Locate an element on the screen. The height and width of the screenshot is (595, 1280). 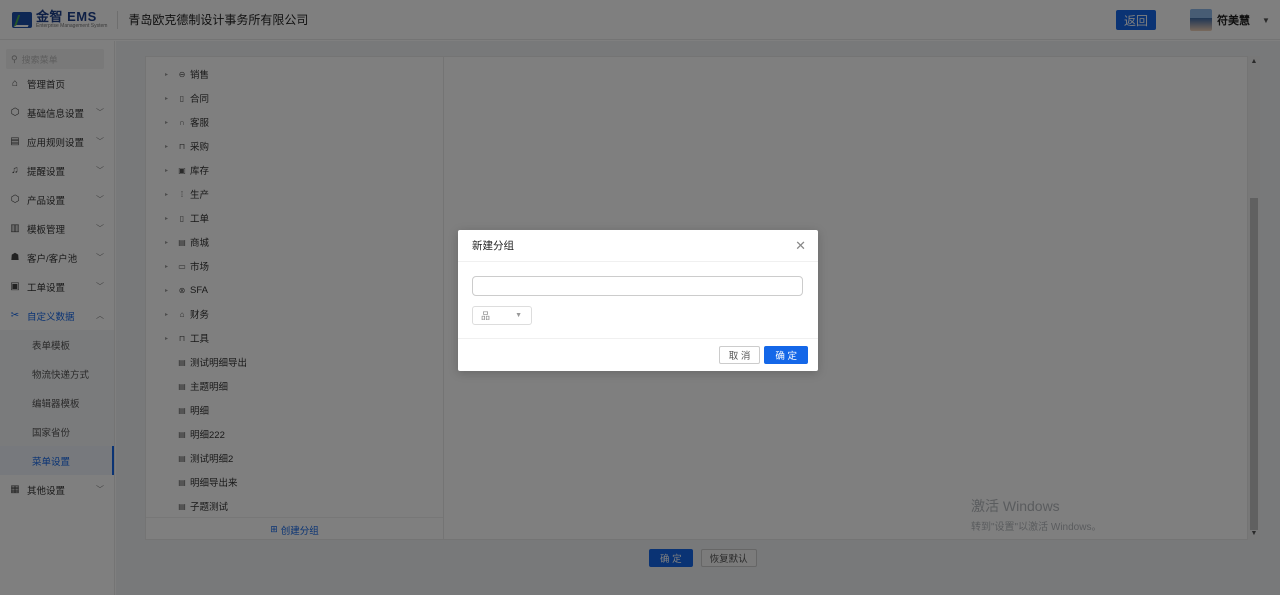
caret-down-icon: ▼ is located at coordinates (518, 315).